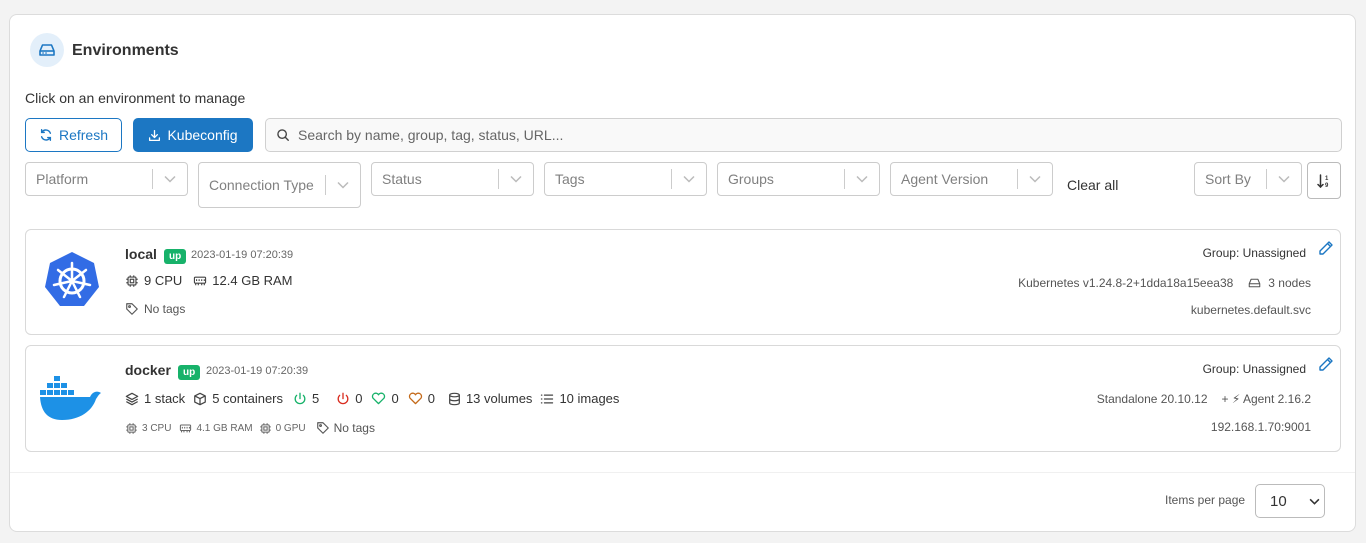  Describe the element at coordinates (431, 398) in the screenshot. I see `unhealthy-count: 0` at that location.